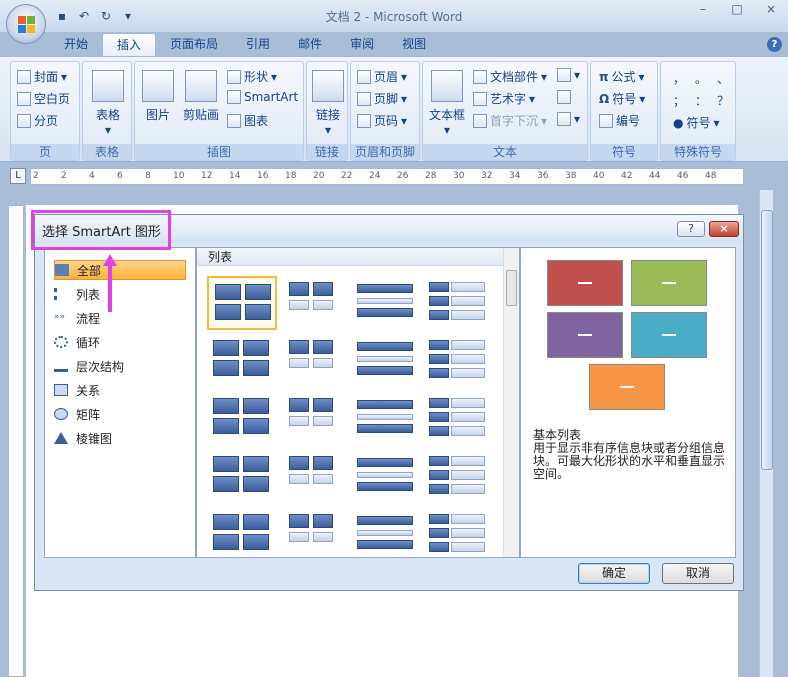  What do you see at coordinates (26, 24) in the screenshot?
I see `office-button` at bounding box center [26, 24].